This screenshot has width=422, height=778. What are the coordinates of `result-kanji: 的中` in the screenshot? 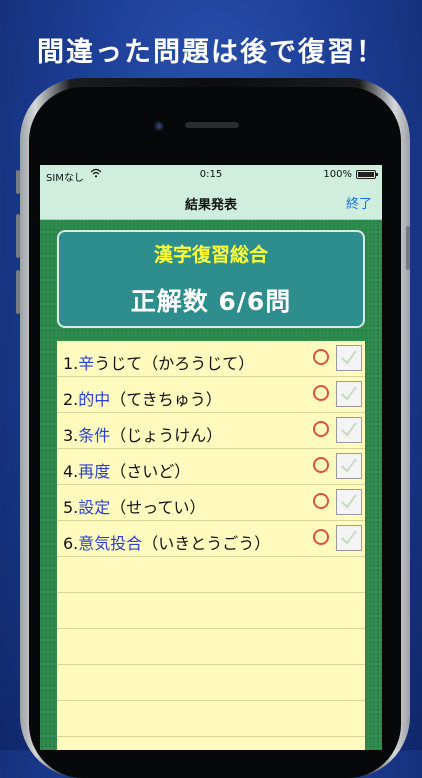 It's located at (94, 399).